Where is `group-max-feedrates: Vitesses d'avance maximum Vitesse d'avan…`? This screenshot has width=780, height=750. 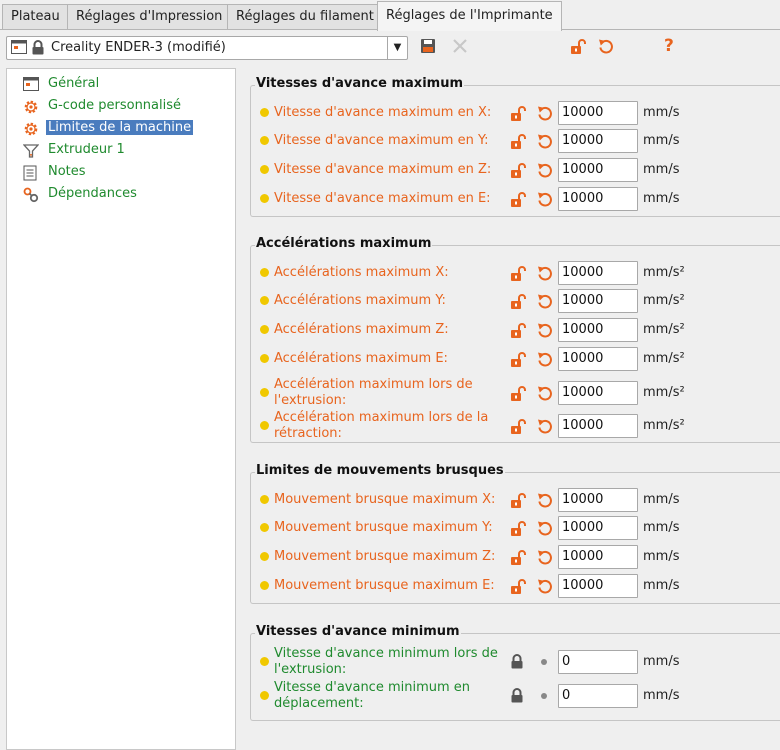
group-max-feedrates: Vitesses d'avance maximum Vitesse d'avan… is located at coordinates (515, 146).